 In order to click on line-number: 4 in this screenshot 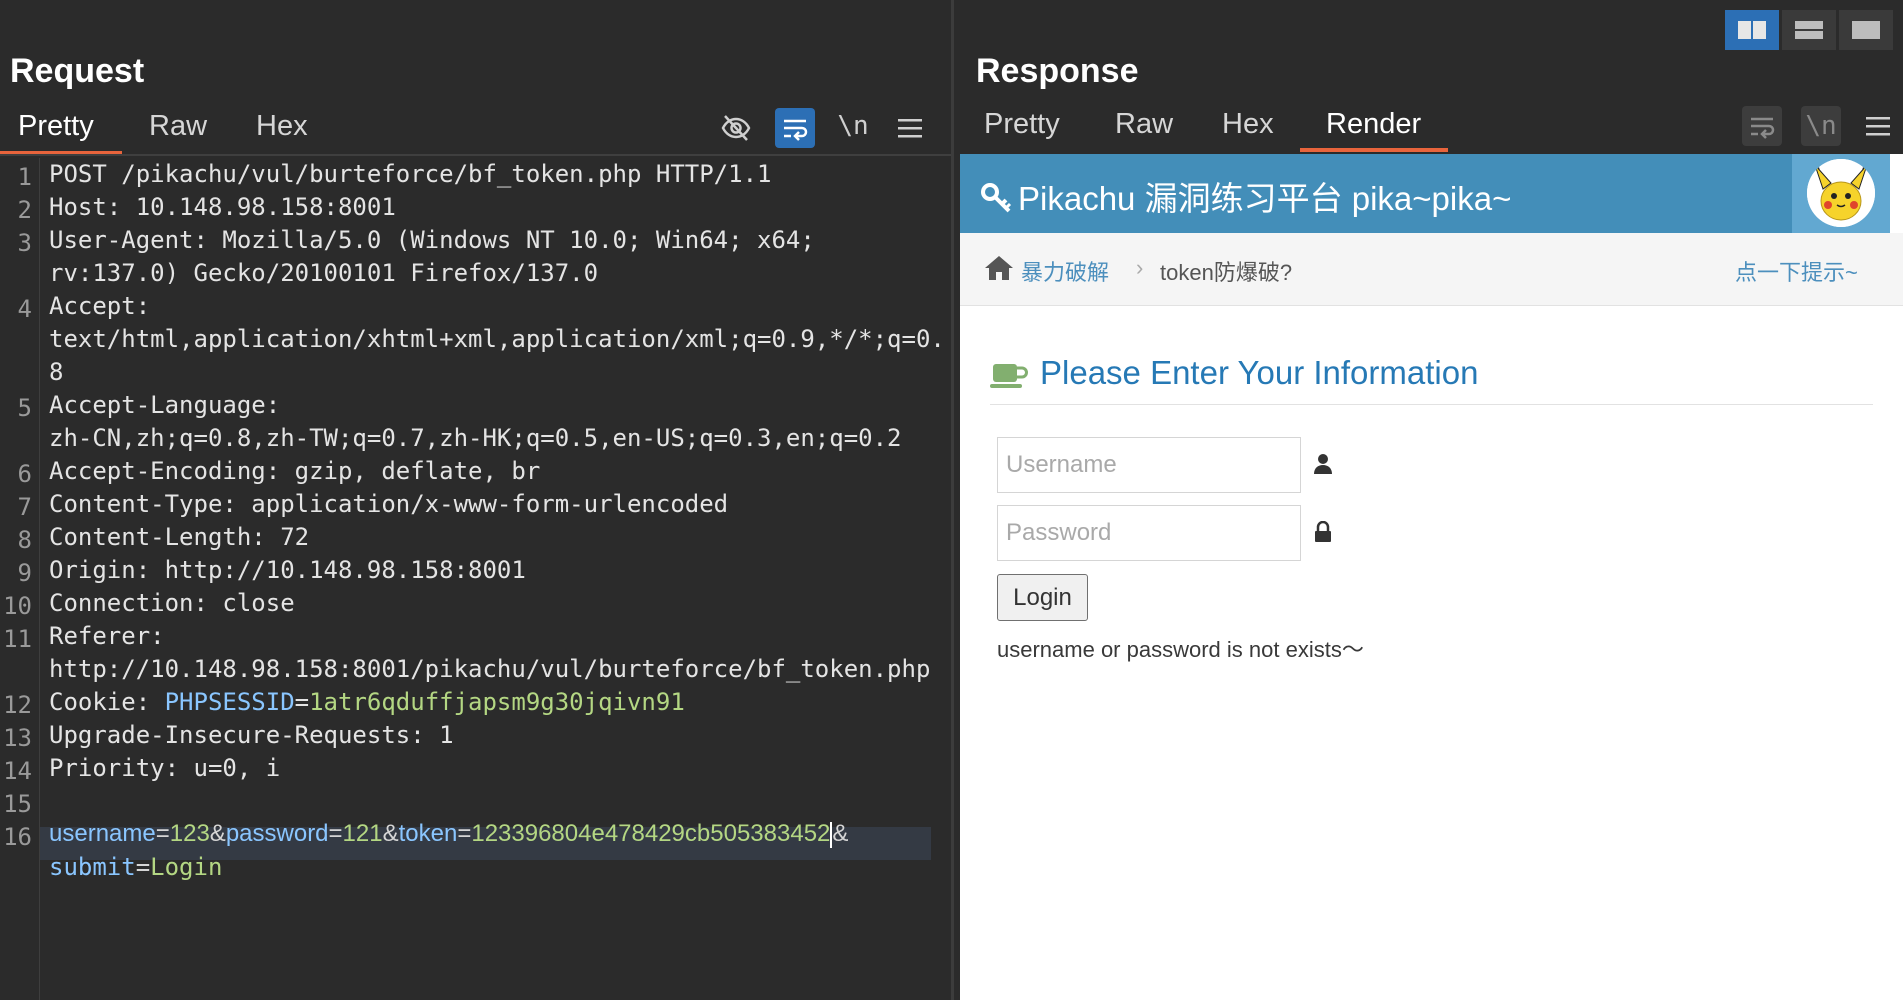, I will do `click(24, 309)`.